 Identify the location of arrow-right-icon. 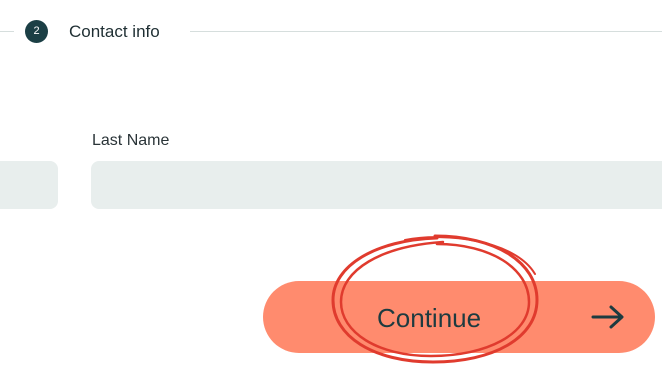
(607, 317).